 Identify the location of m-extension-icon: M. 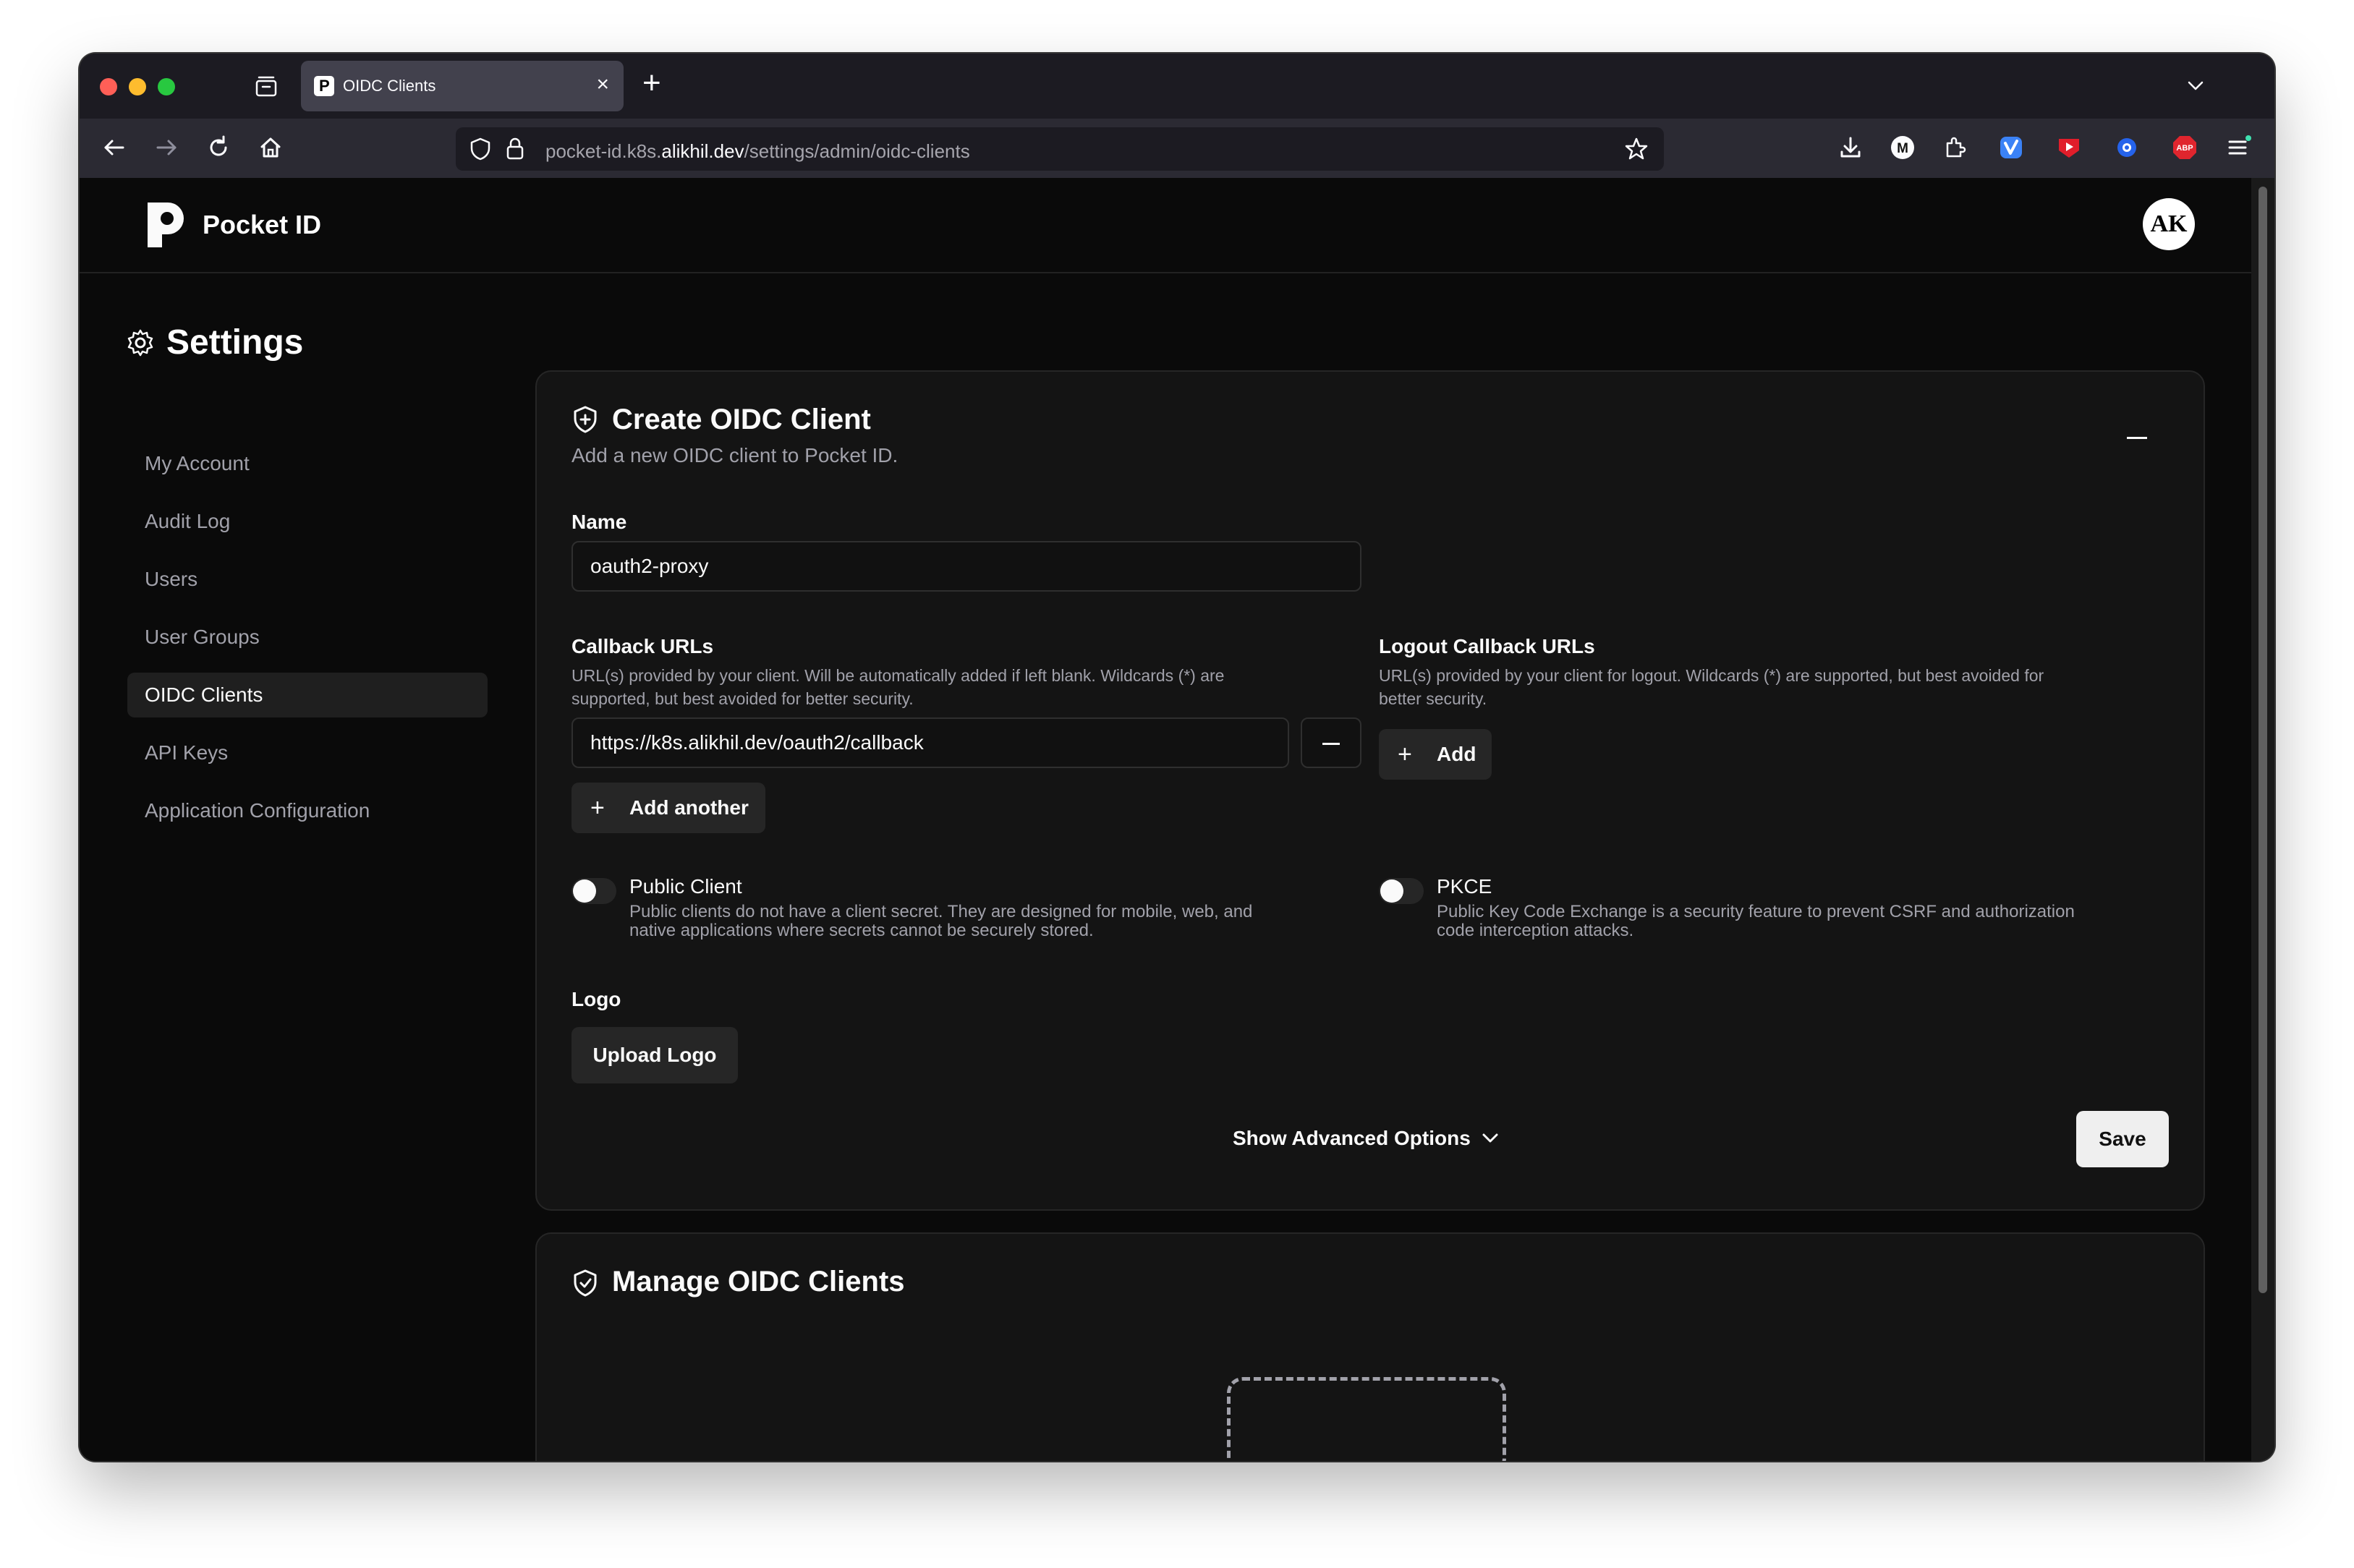
(1902, 147).